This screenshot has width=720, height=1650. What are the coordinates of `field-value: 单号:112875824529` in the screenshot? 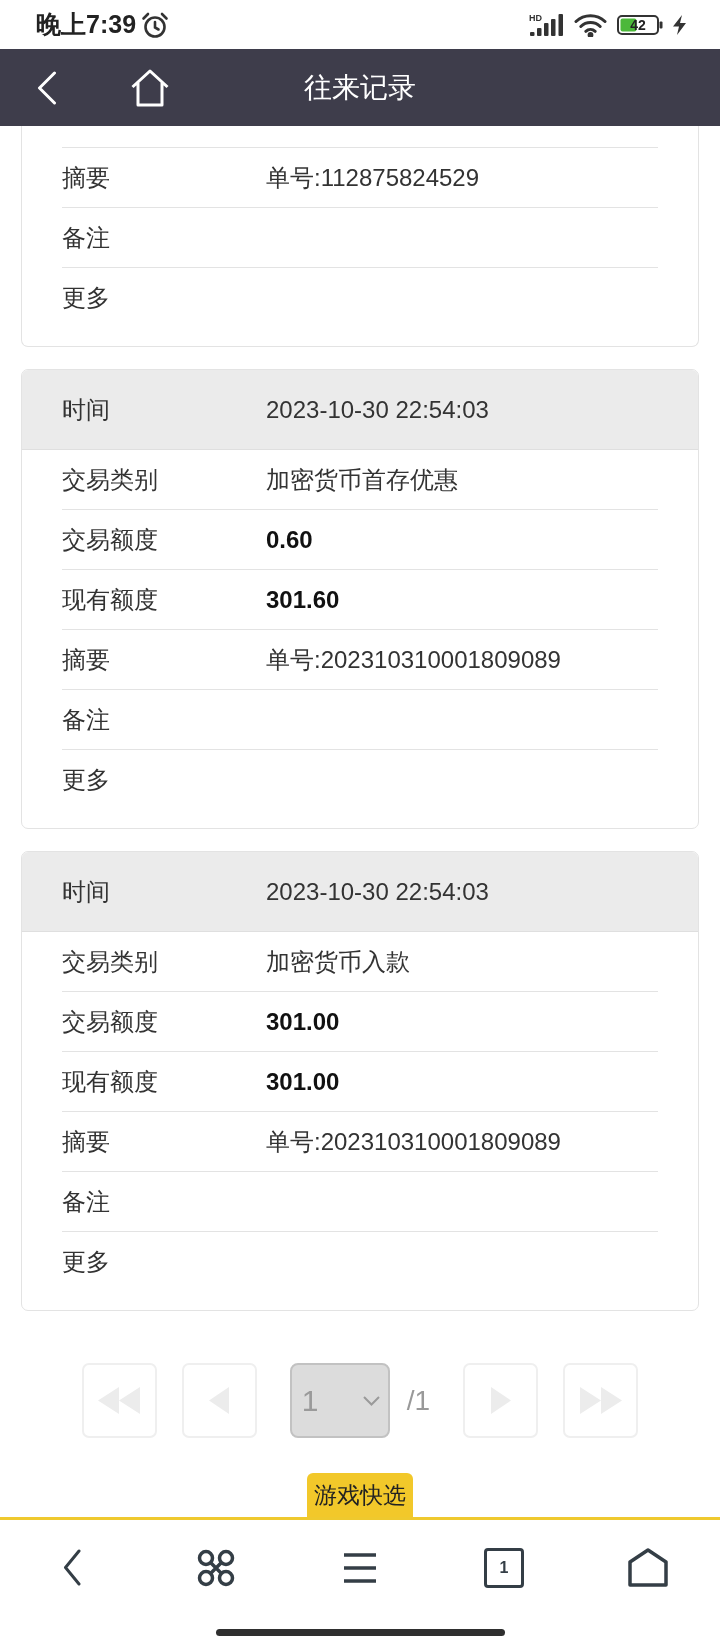 It's located at (373, 177).